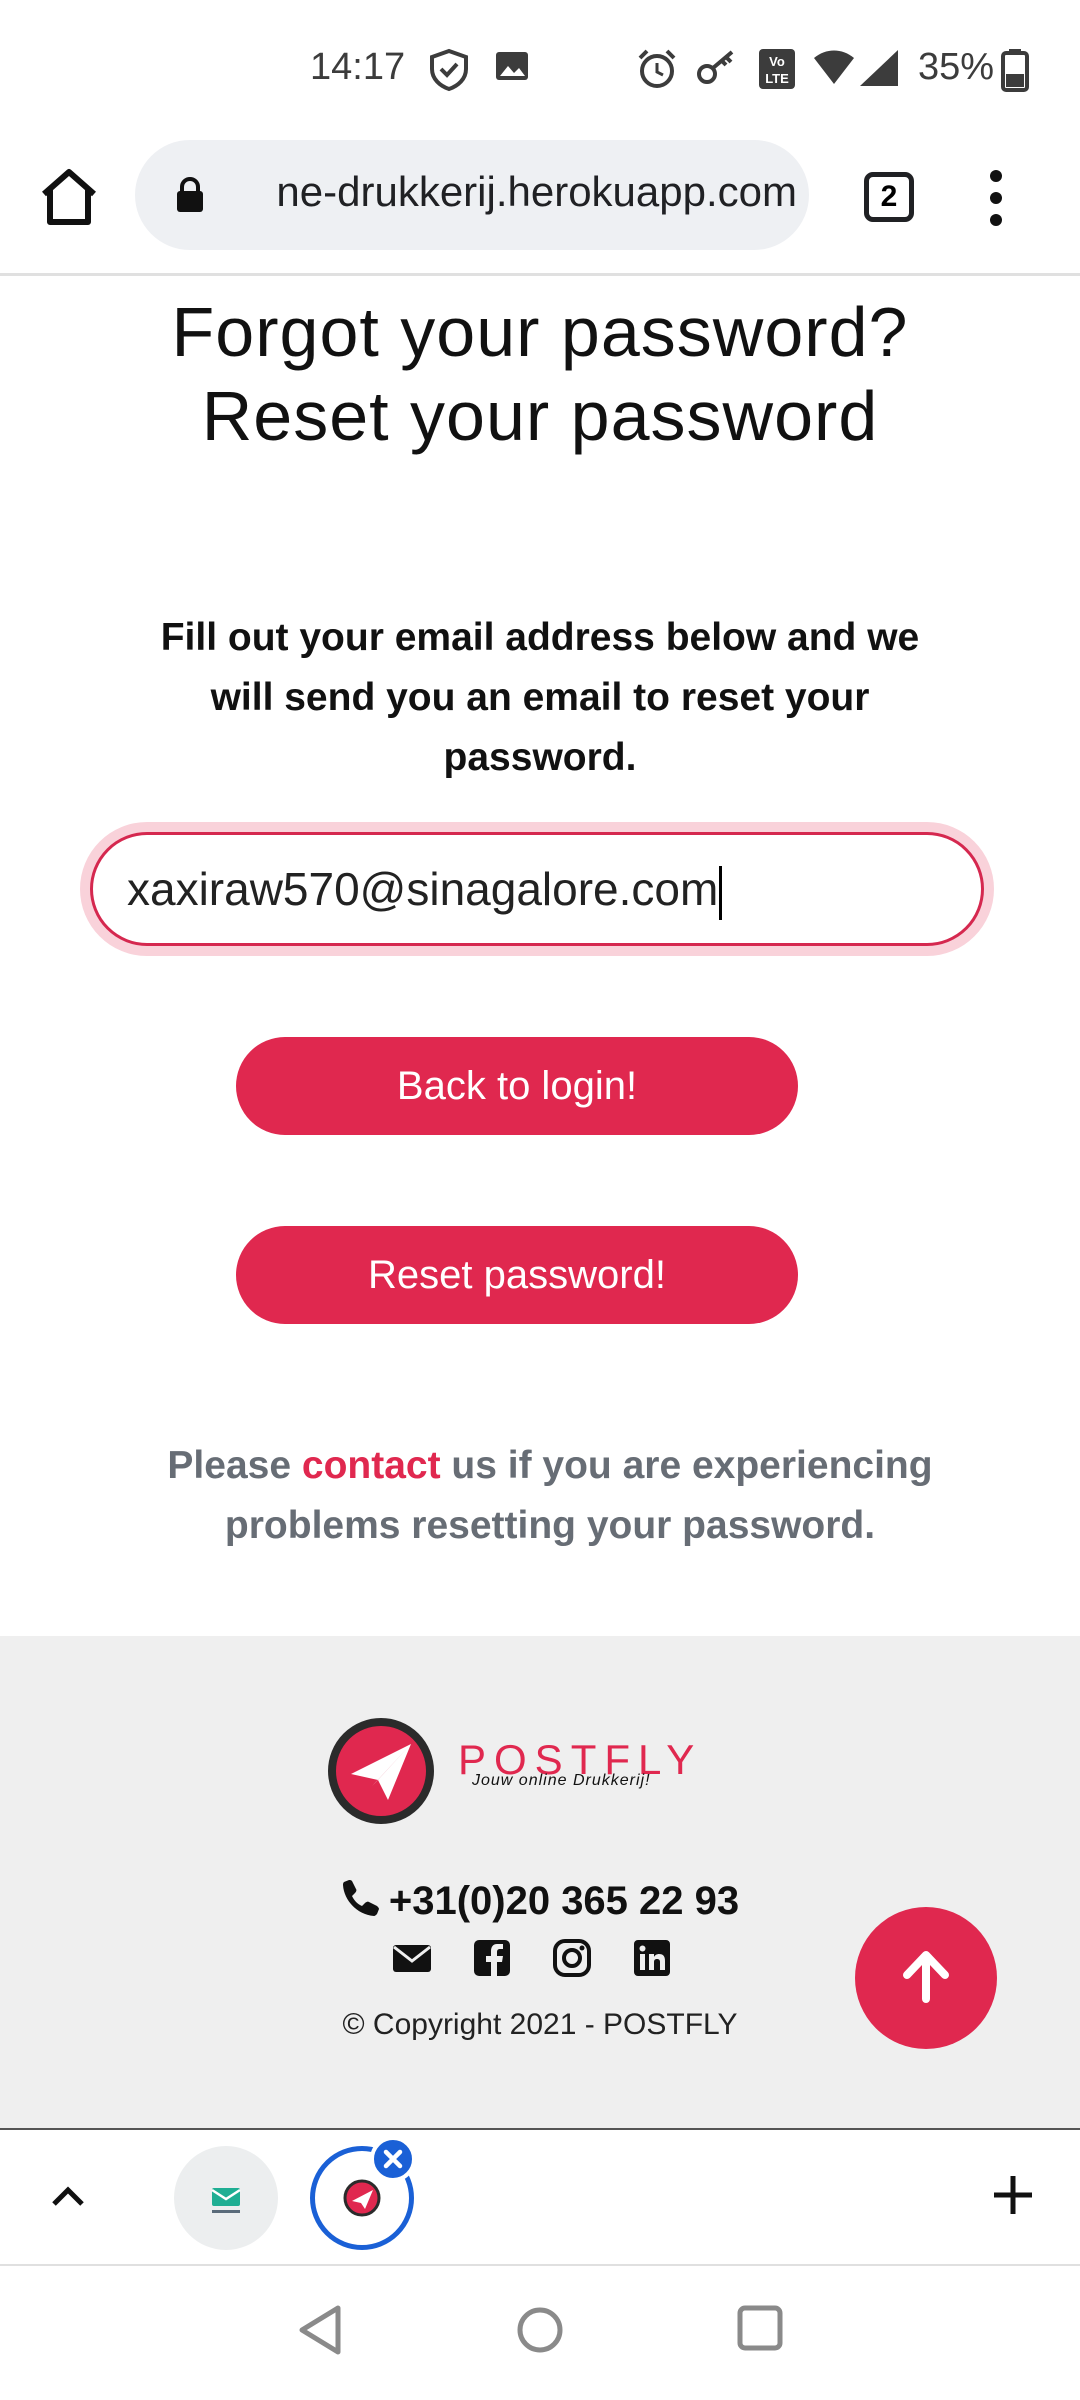  What do you see at coordinates (517, 1086) in the screenshot?
I see `back-to-login-button: Back to login!` at bounding box center [517, 1086].